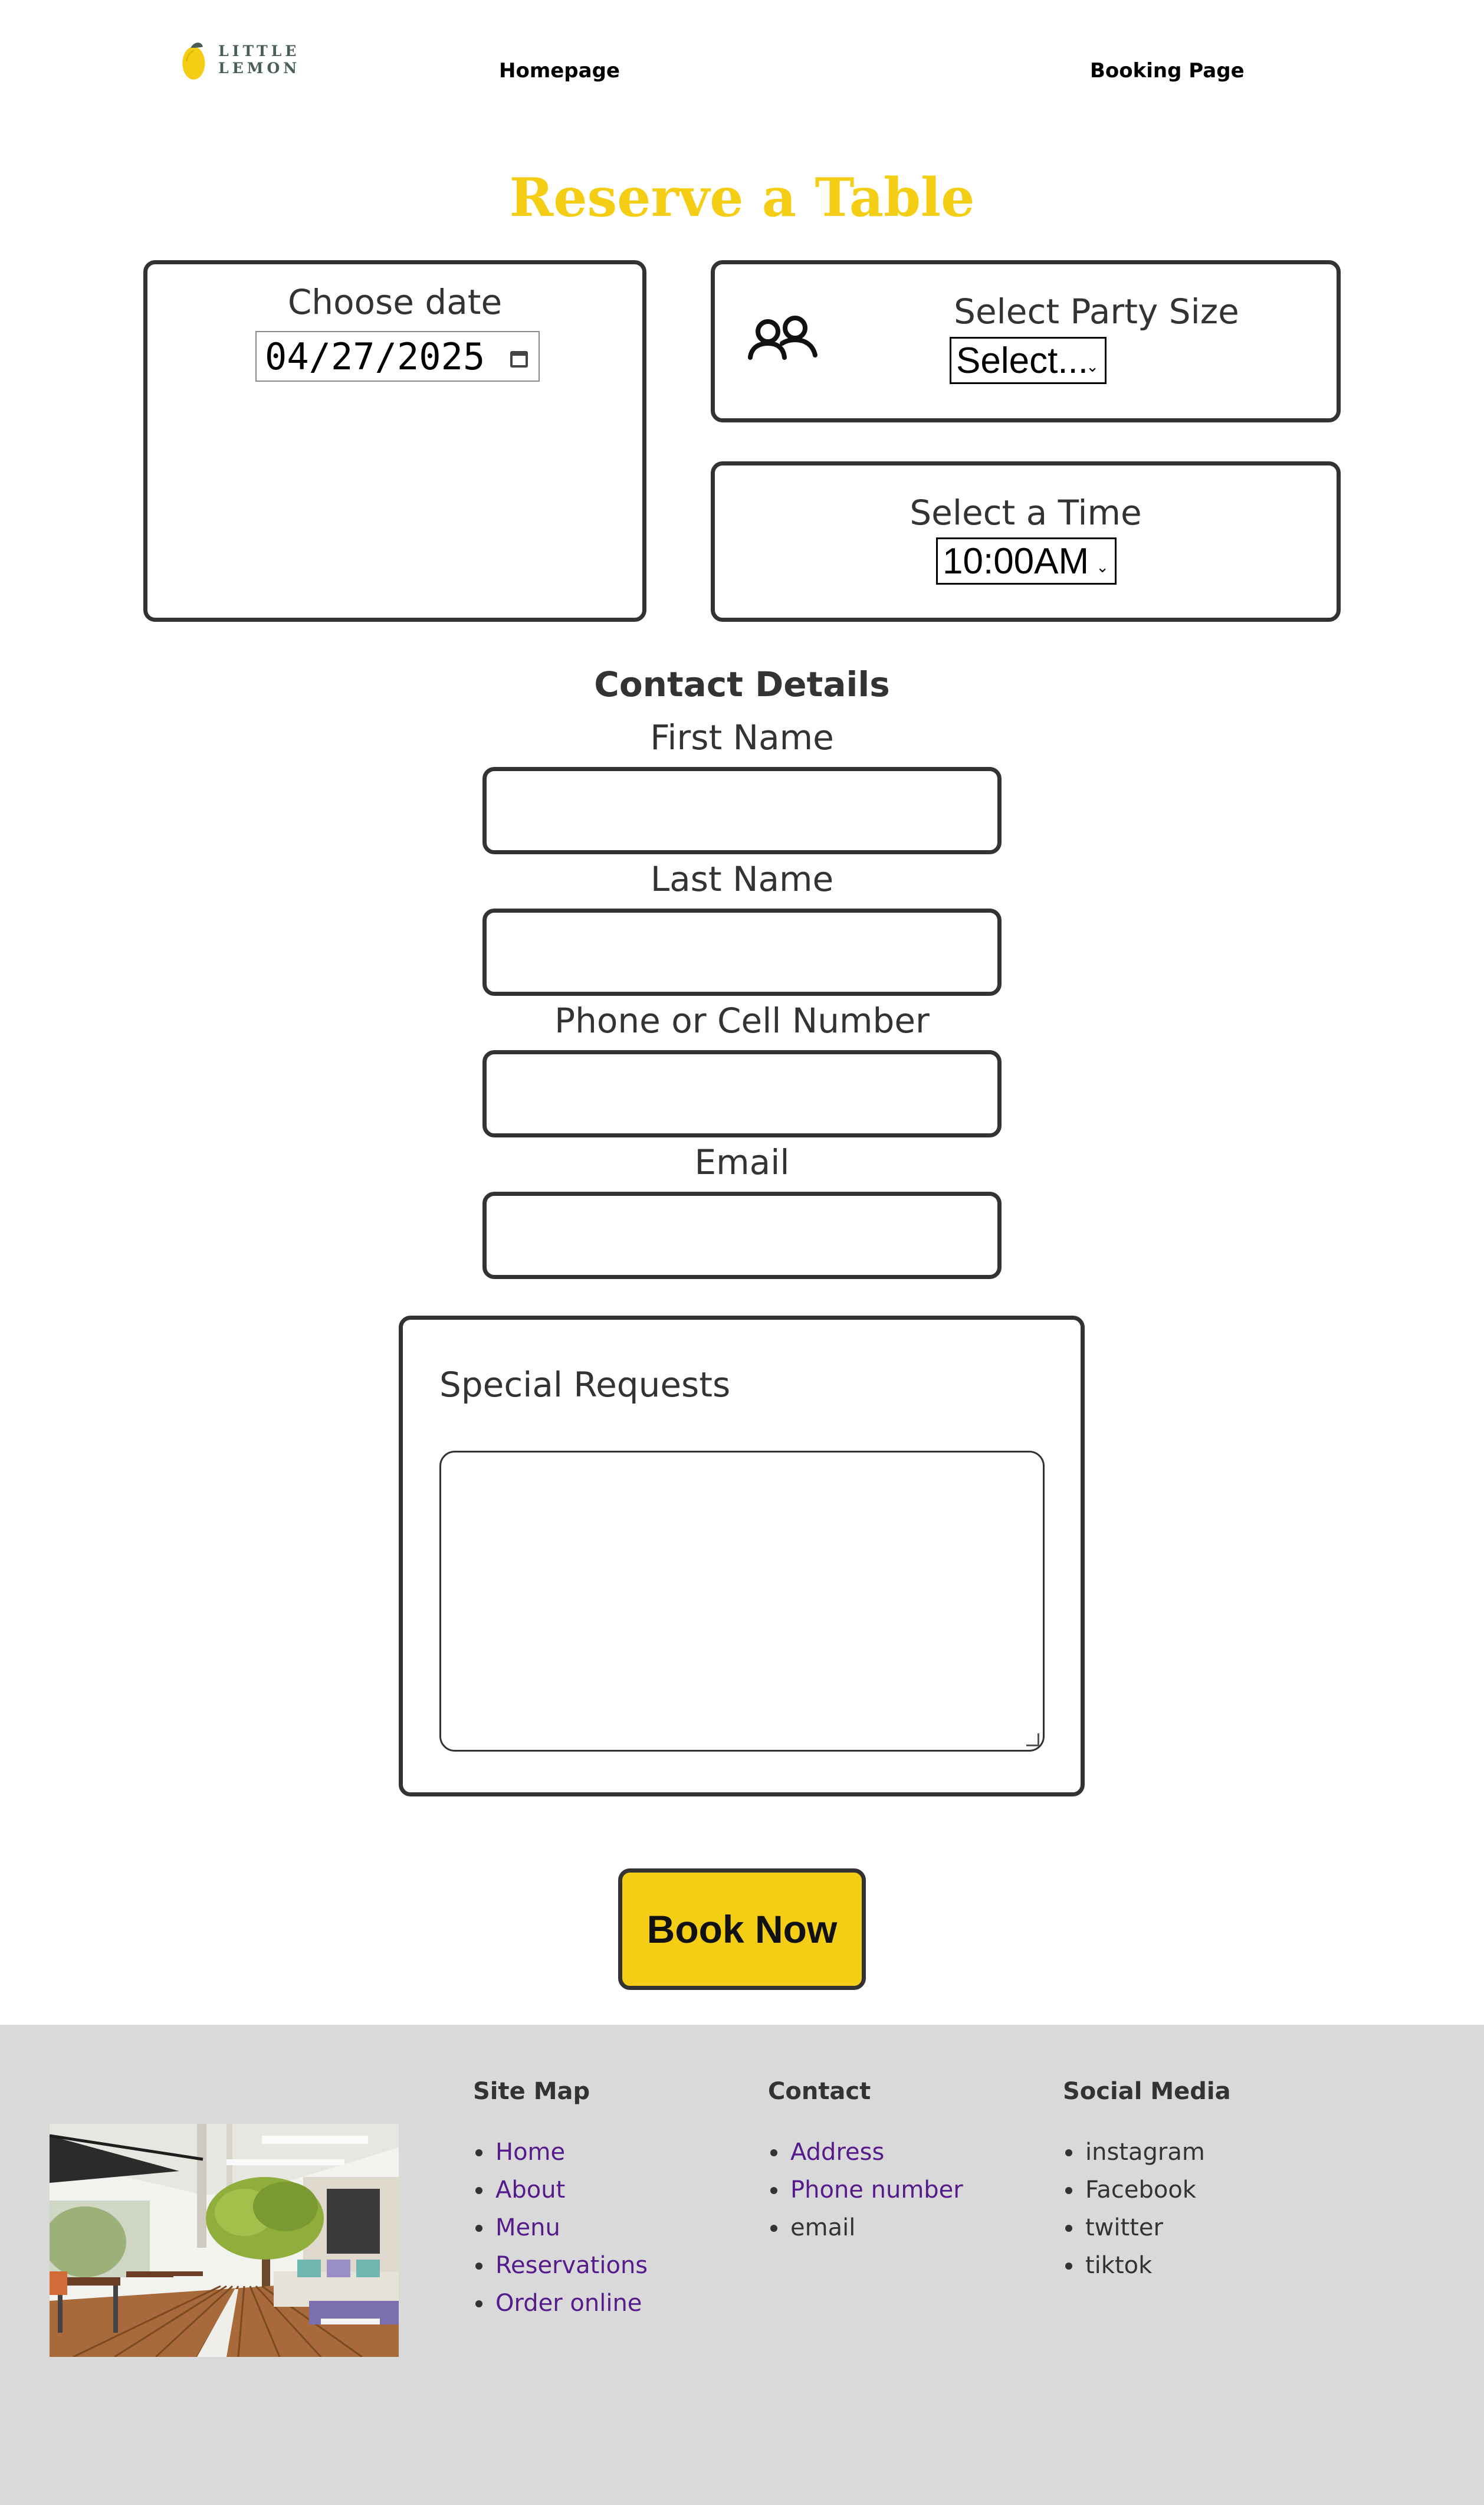  I want to click on restaurant-image, so click(224, 2240).